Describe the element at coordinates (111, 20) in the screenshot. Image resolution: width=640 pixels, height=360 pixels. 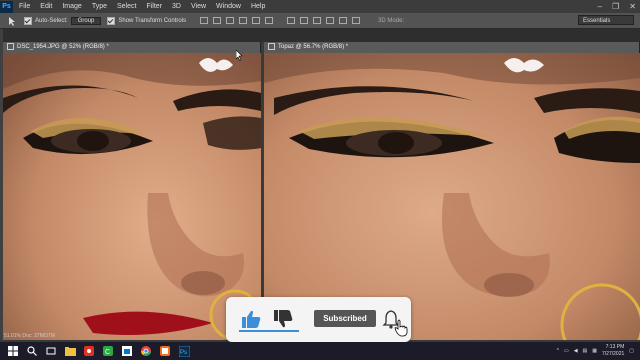
I see `transform-checkbox` at that location.